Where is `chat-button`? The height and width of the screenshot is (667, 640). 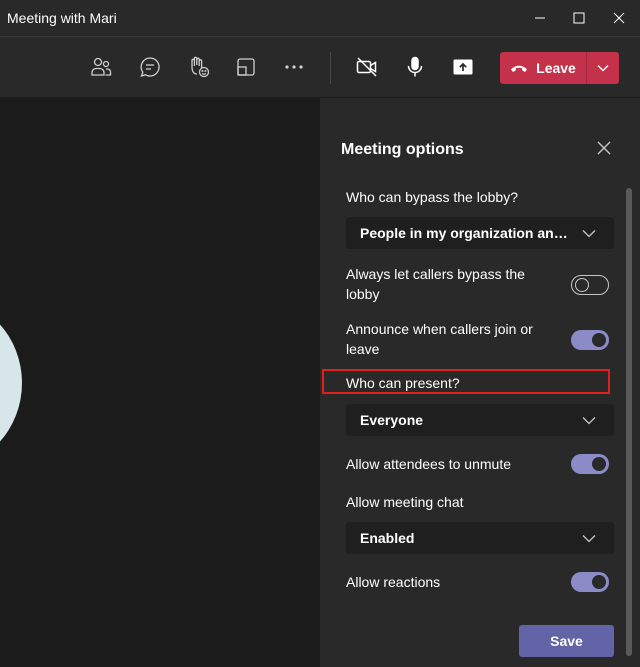
chat-button is located at coordinates (150, 67).